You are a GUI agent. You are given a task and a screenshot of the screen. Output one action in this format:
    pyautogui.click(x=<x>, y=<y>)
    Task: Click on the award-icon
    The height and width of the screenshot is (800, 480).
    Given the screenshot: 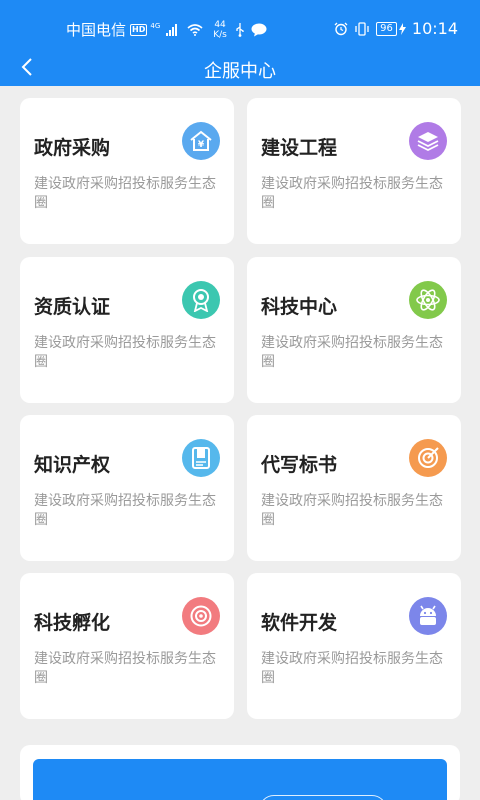 What is the action you would take?
    pyautogui.click(x=201, y=300)
    